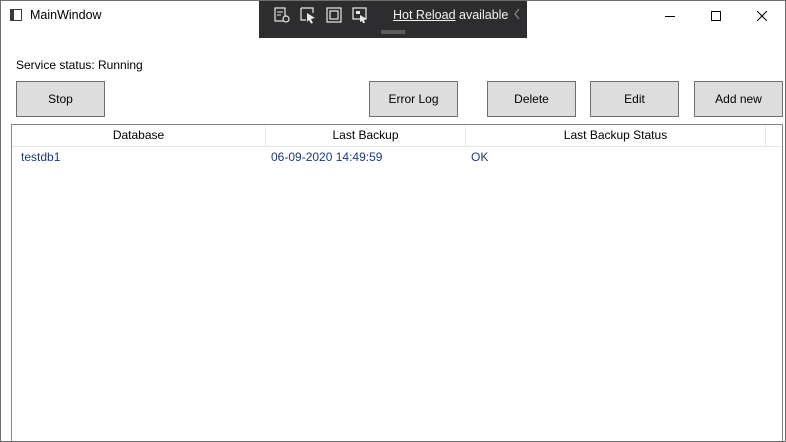 The width and height of the screenshot is (786, 442). What do you see at coordinates (424, 15) in the screenshot?
I see `hot-reload-link: Hot Reload` at bounding box center [424, 15].